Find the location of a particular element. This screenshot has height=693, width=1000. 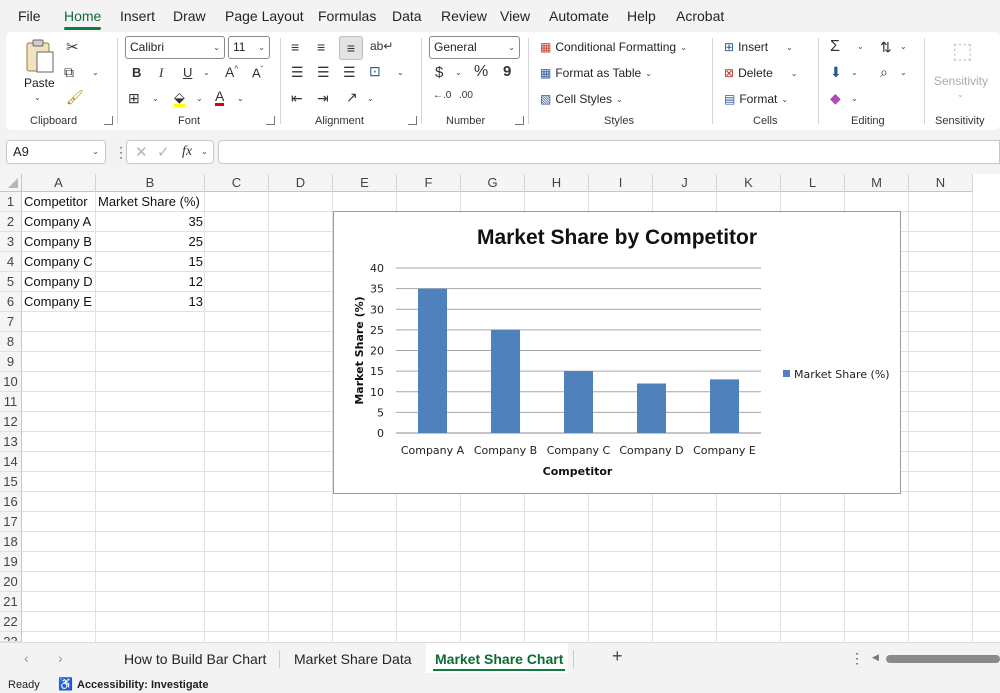

row-header-20: 20 is located at coordinates (11, 582).